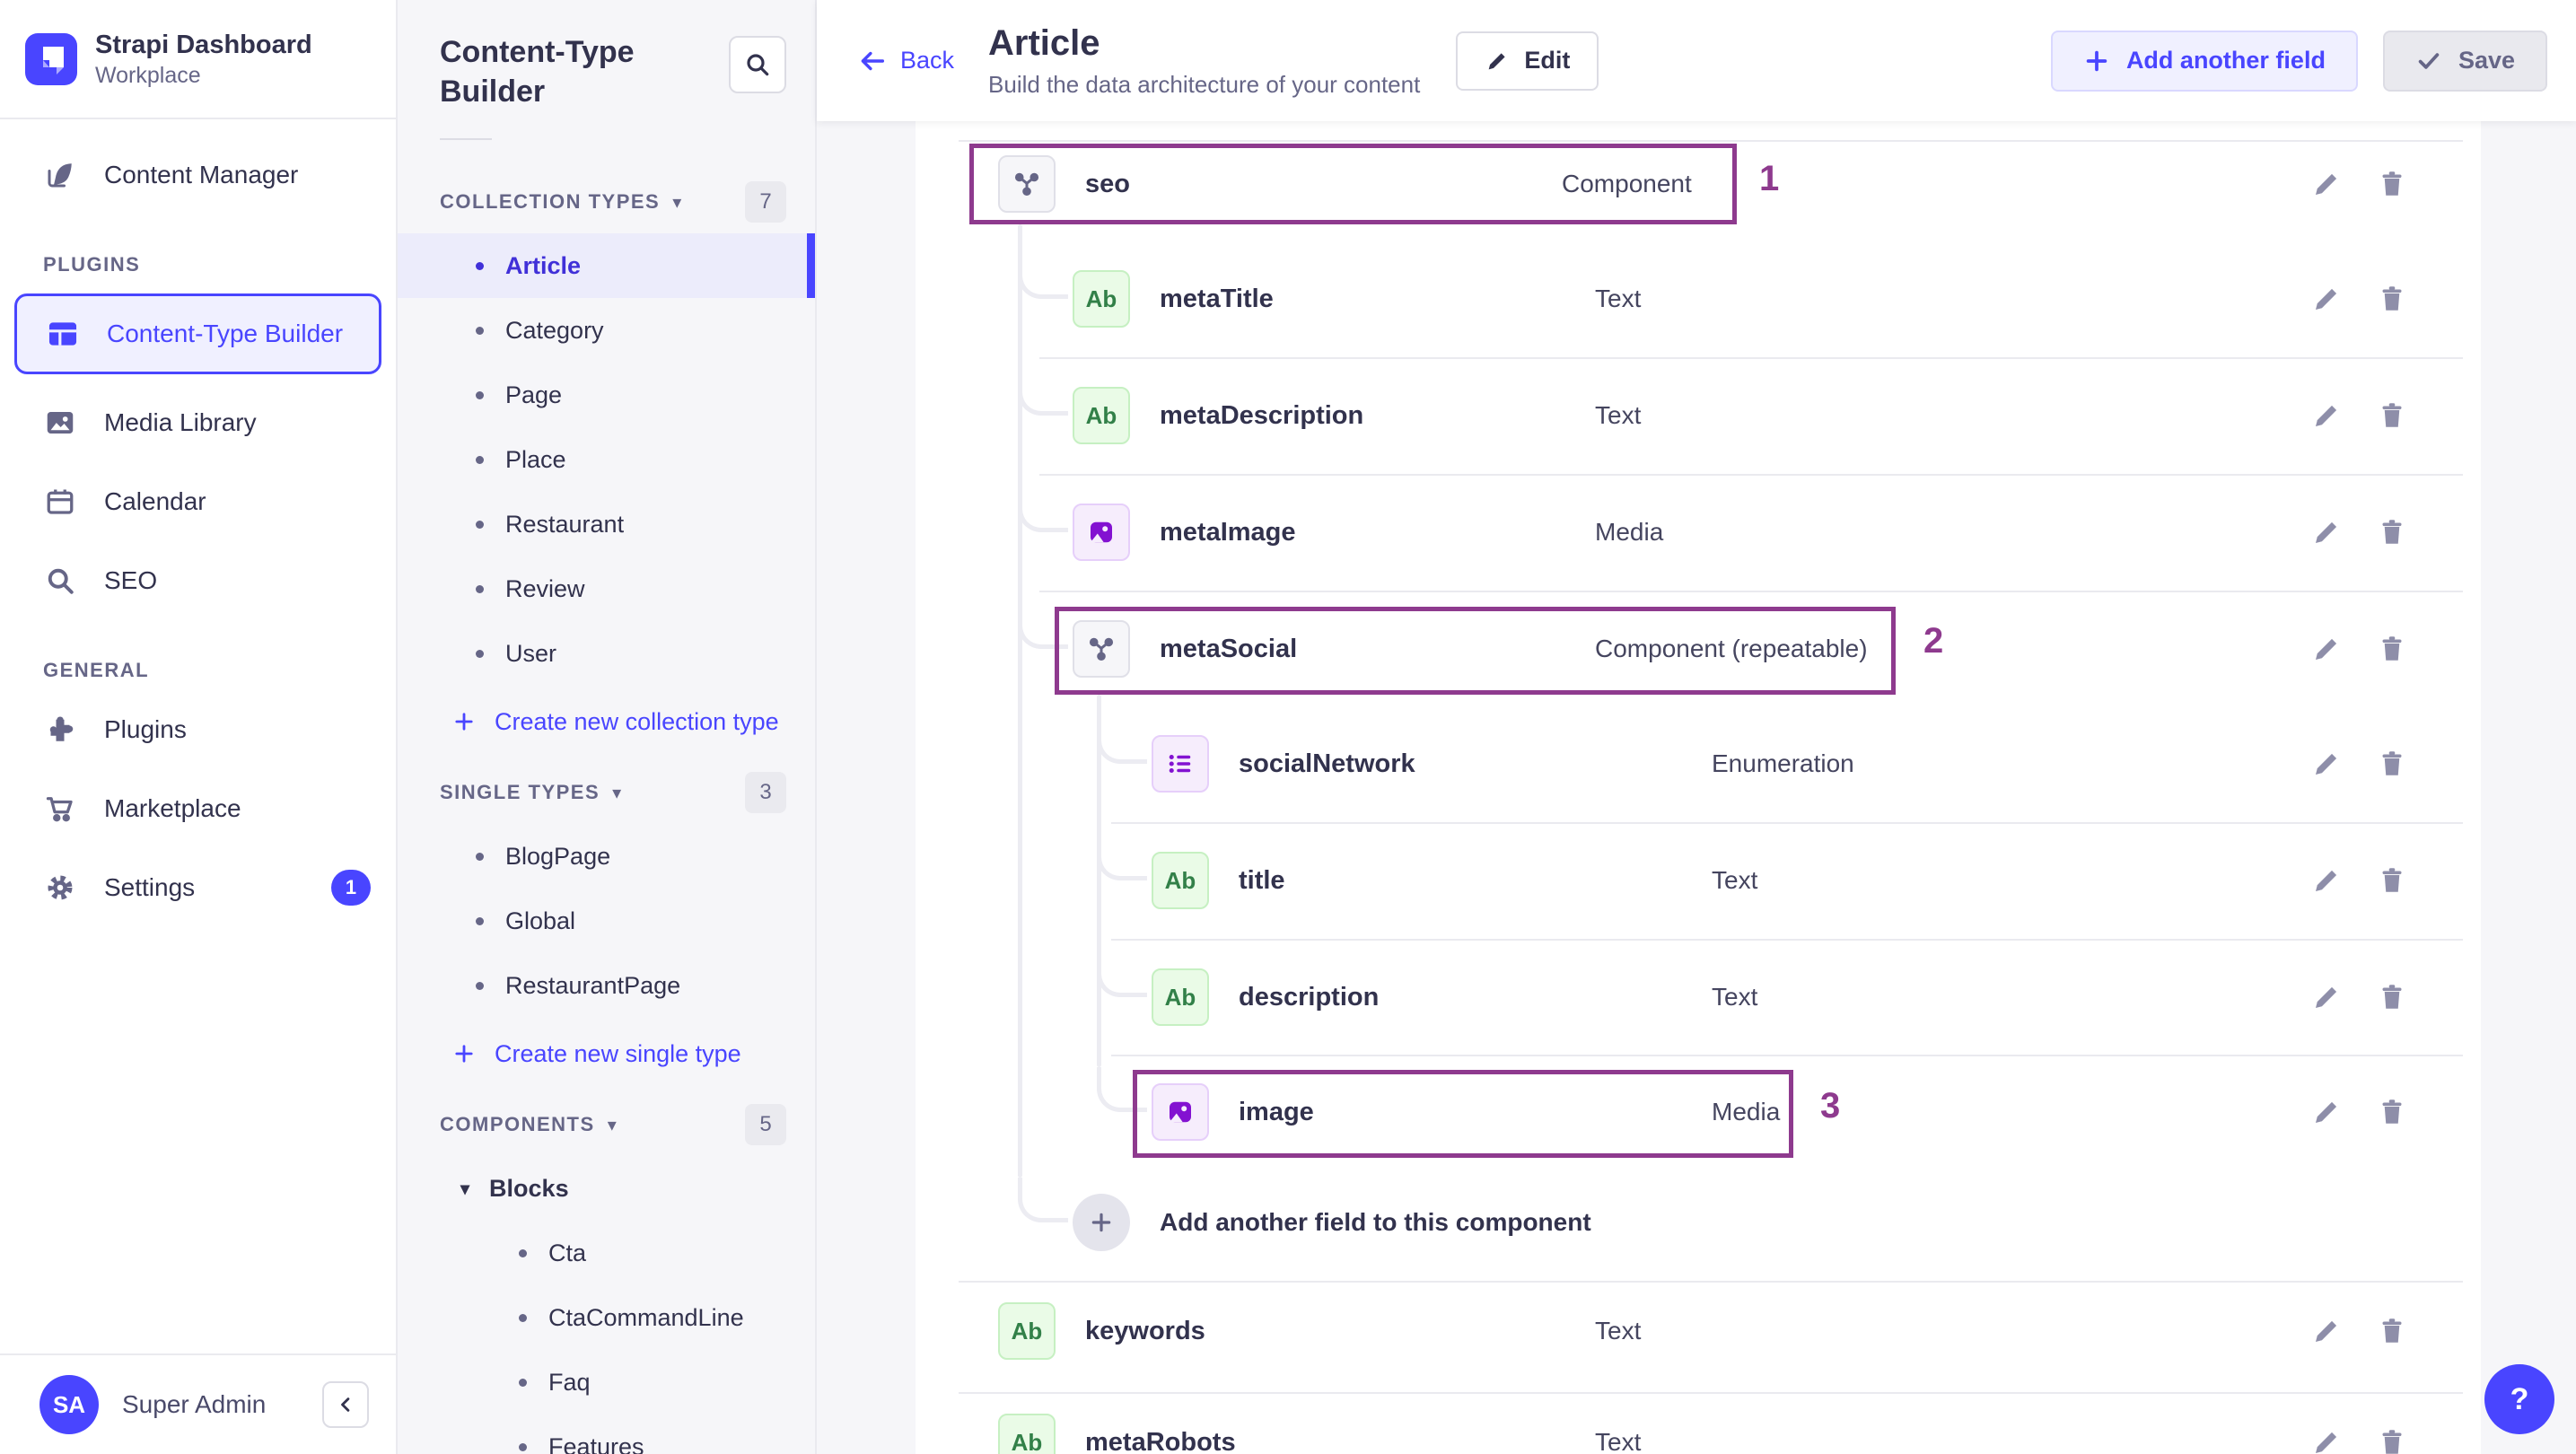 This screenshot has height=1454, width=2576. I want to click on help-button: ?, so click(2519, 1399).